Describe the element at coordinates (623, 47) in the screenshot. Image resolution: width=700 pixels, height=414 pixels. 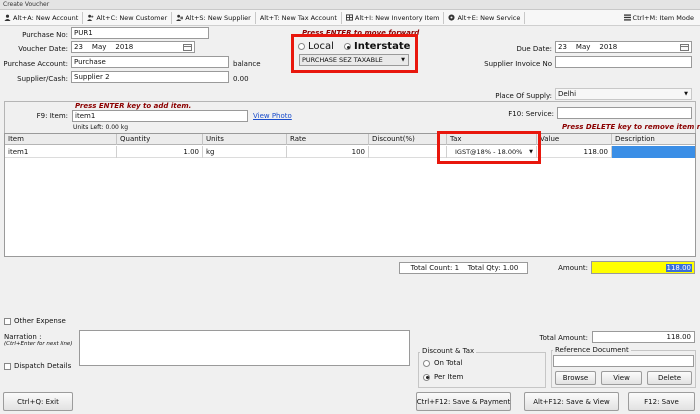
I see `due-date-picker: 23 May 2018` at that location.